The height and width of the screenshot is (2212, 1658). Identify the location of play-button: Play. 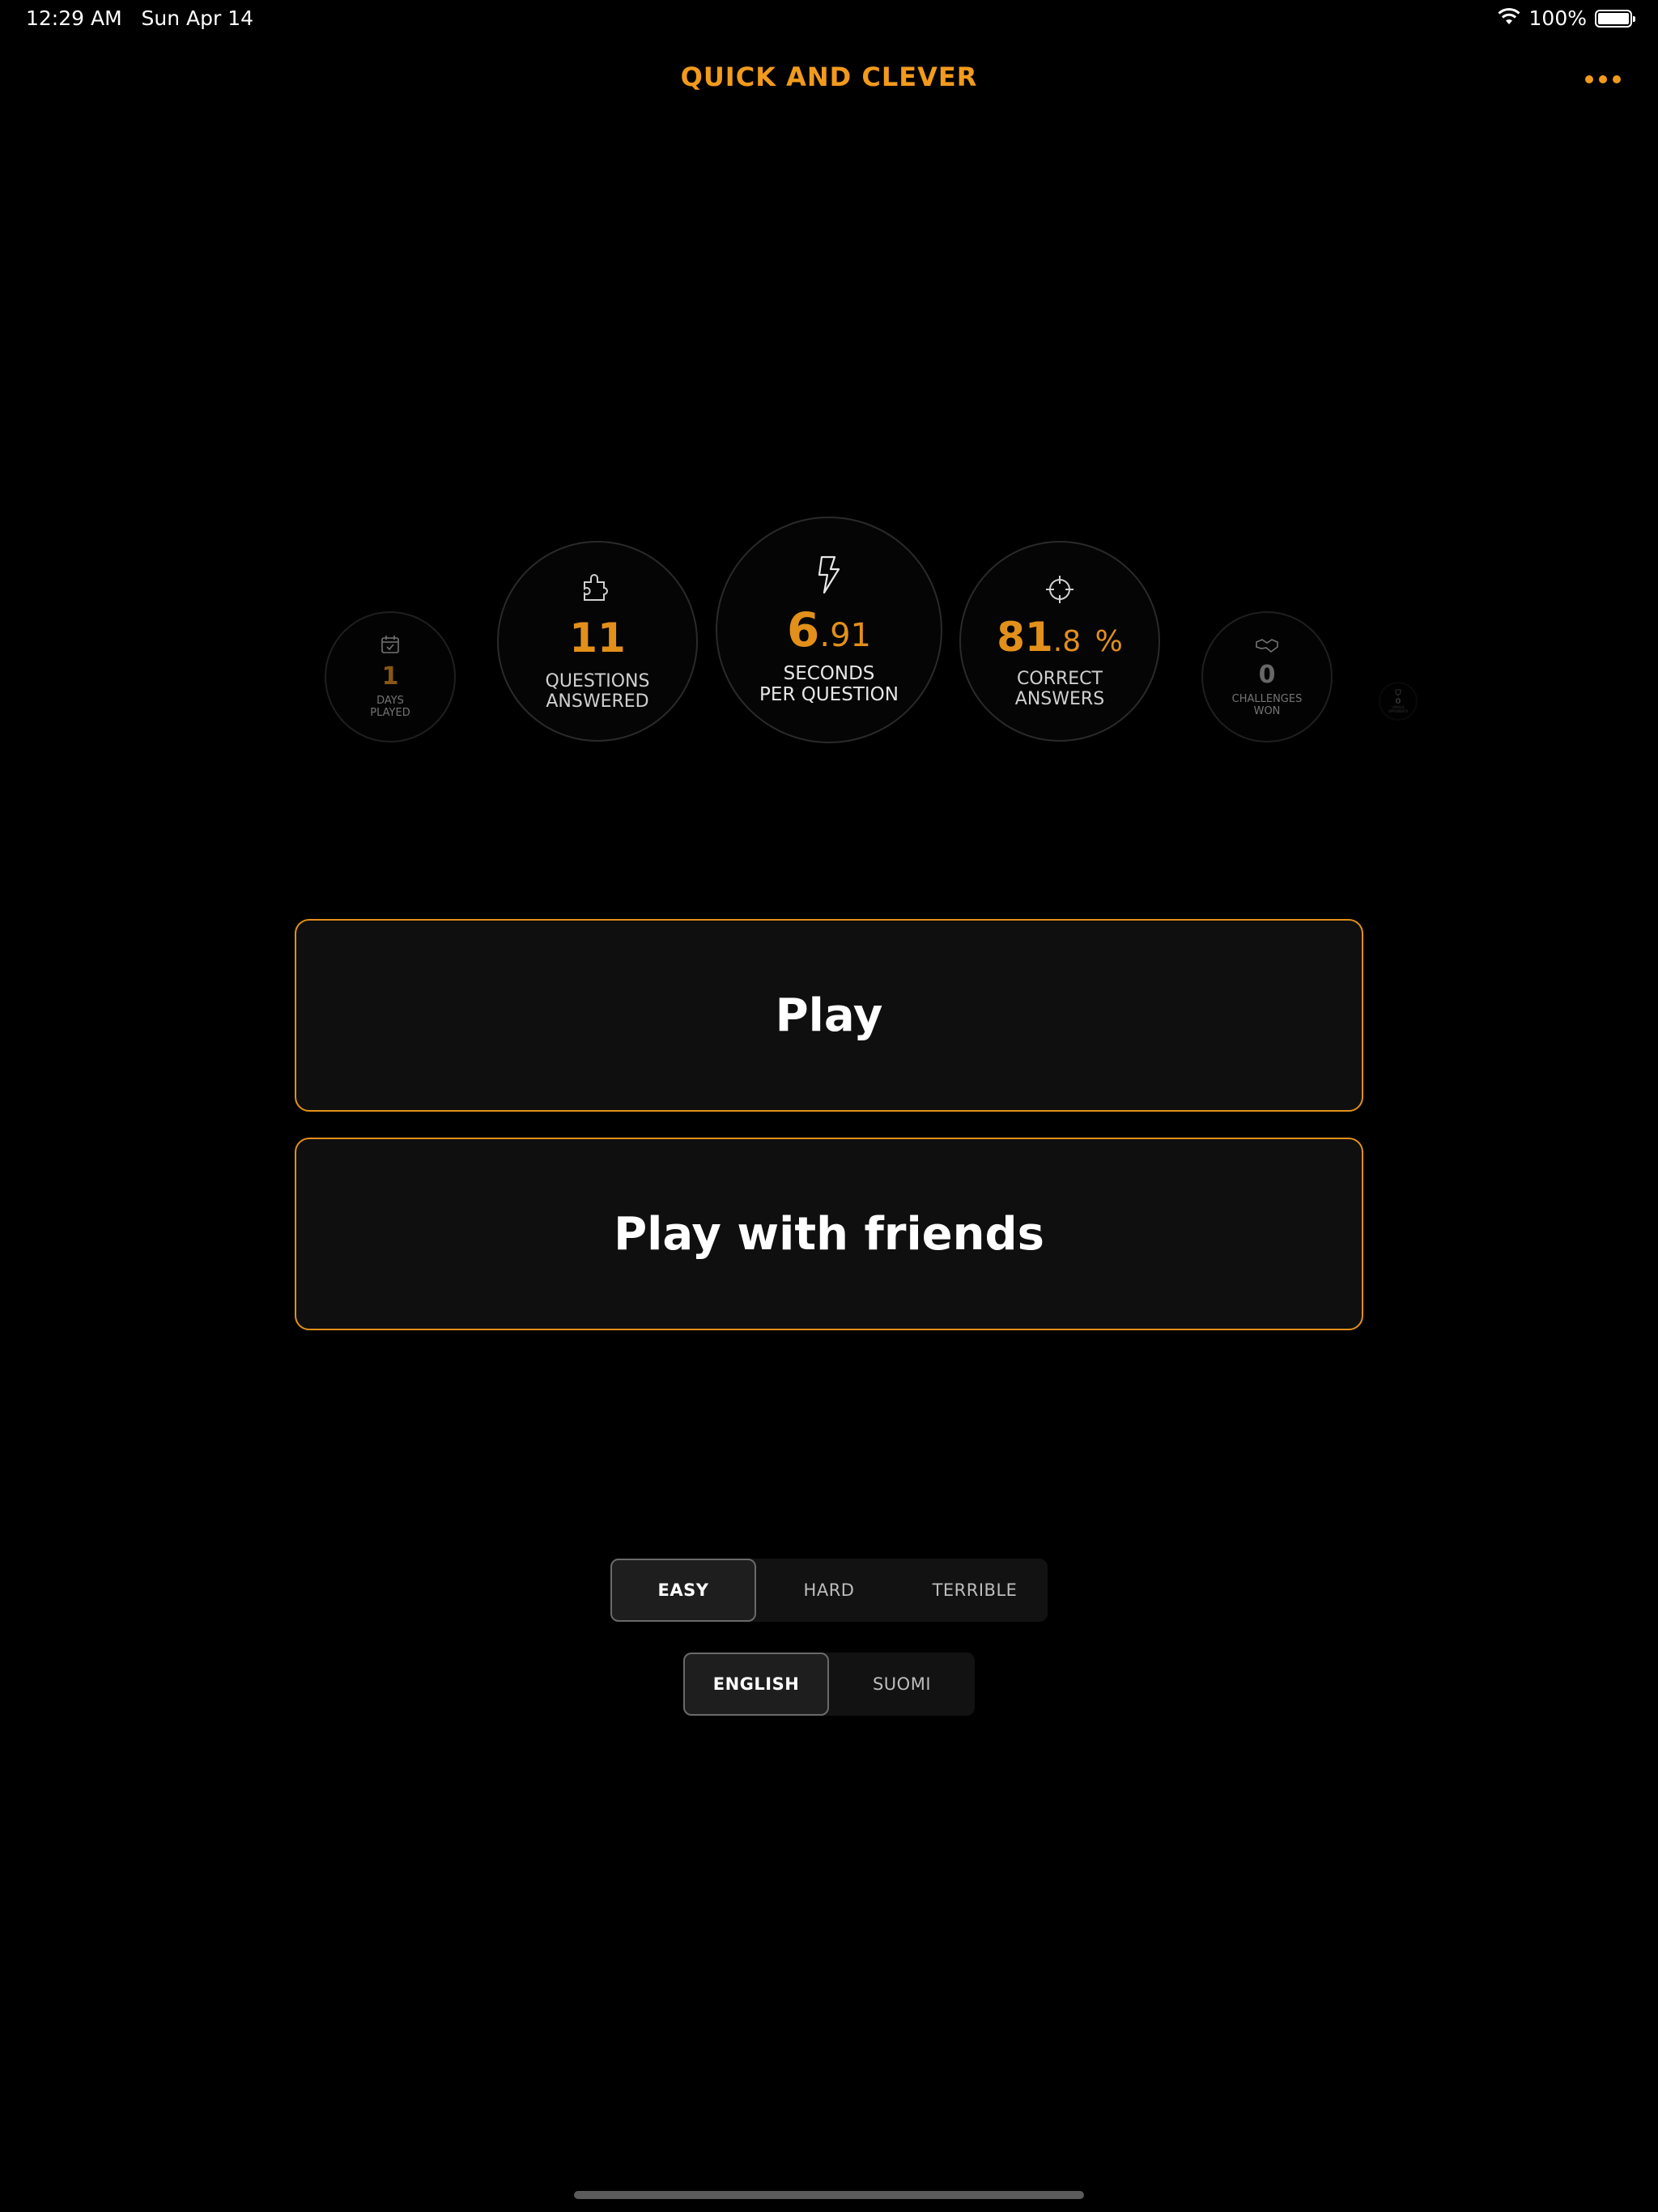
(829, 1016).